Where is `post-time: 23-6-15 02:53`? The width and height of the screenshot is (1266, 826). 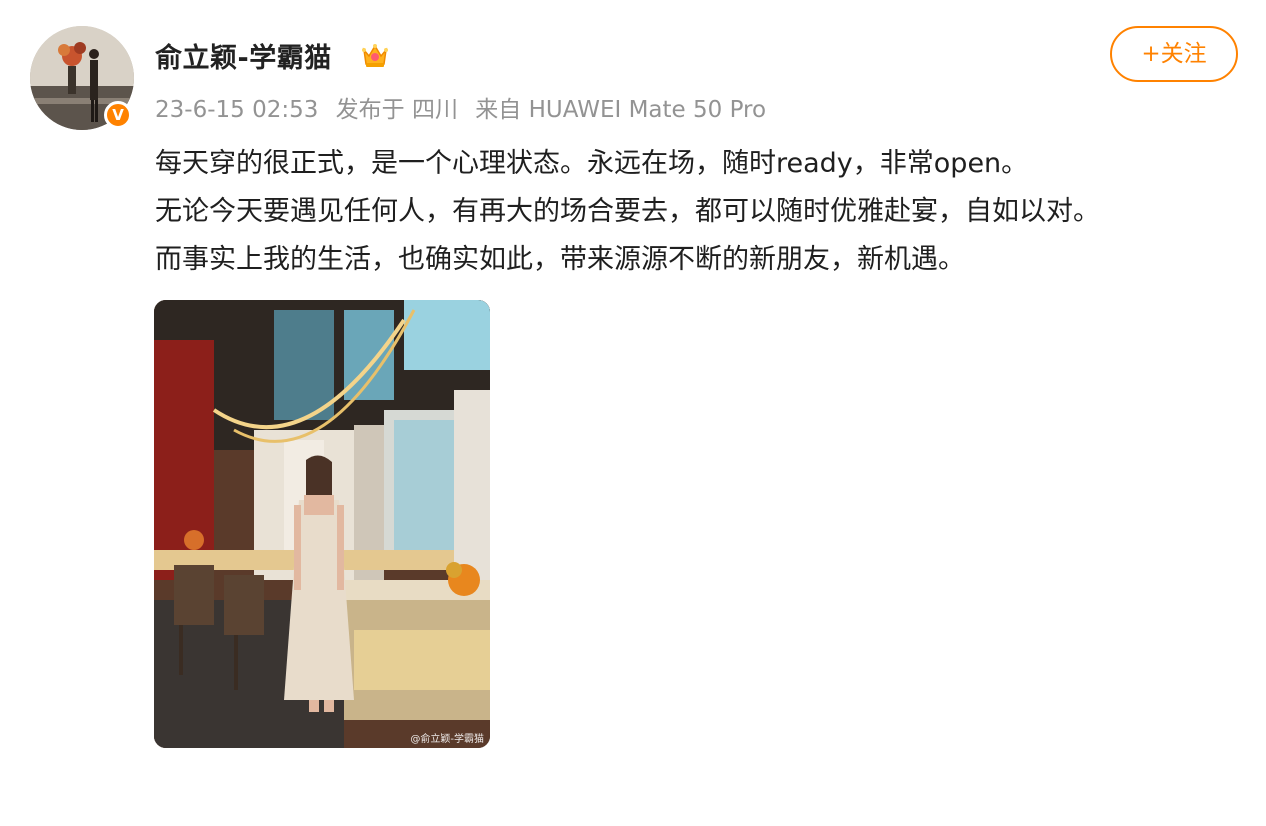 post-time: 23-6-15 02:53 is located at coordinates (236, 110).